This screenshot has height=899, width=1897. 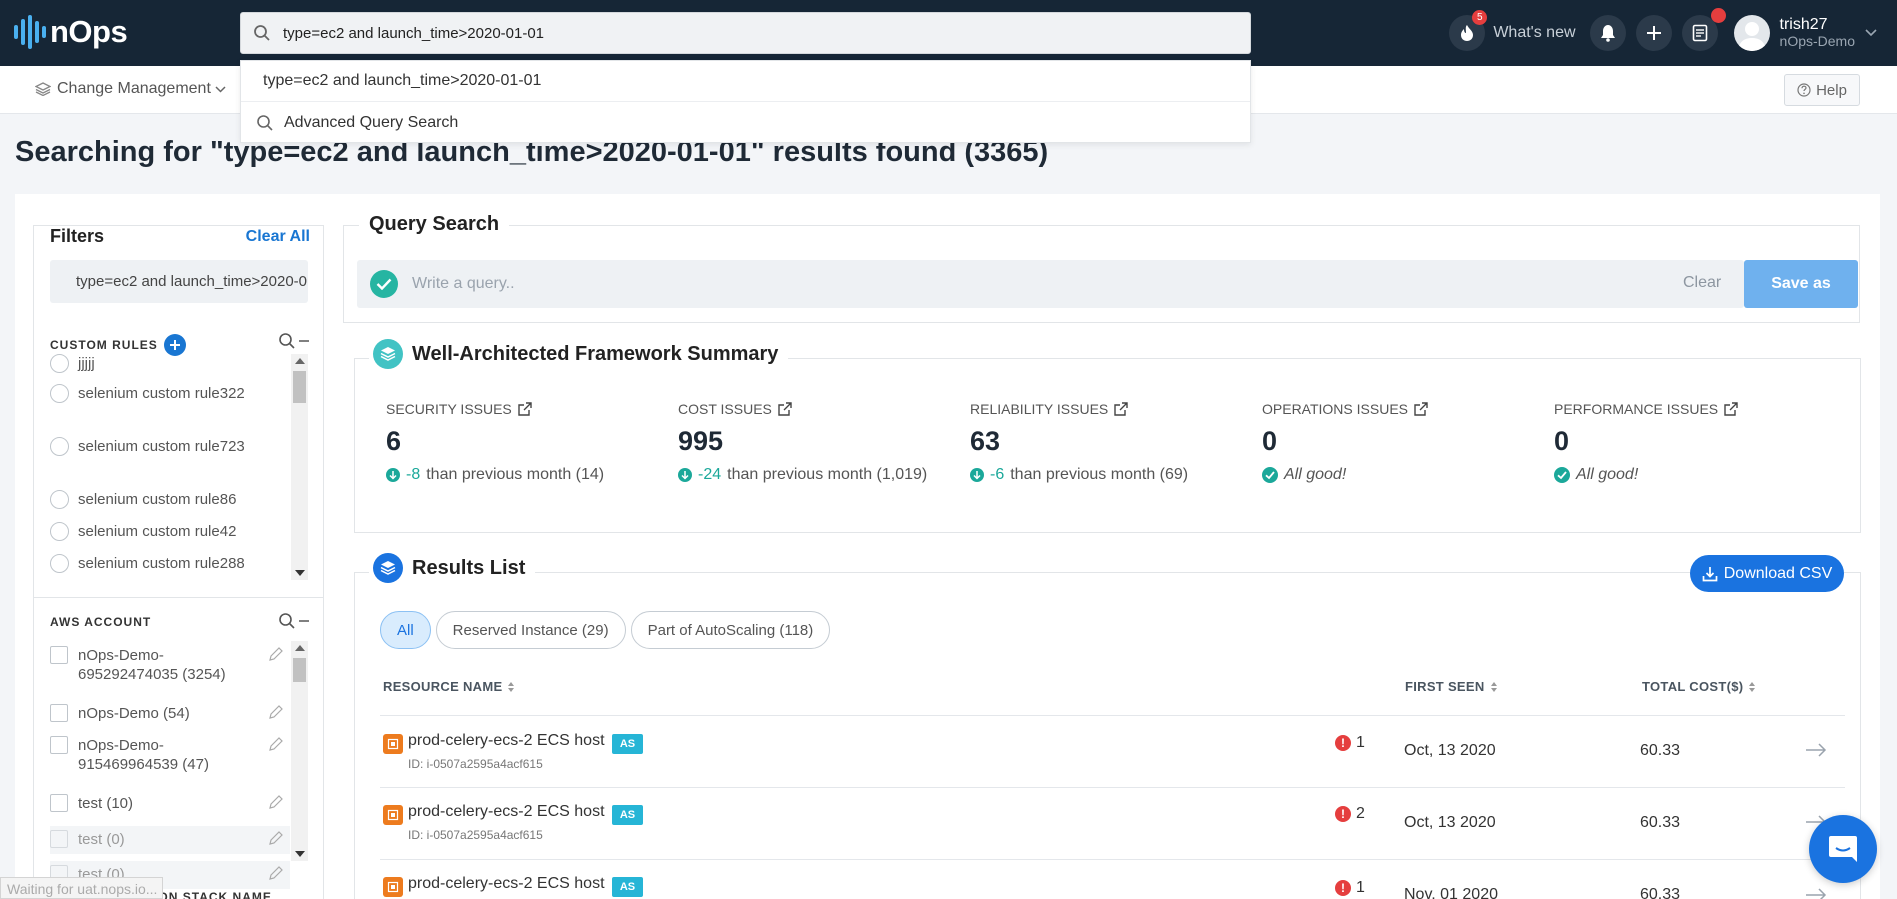 I want to click on custom-rule-label: selenium custom rule723, so click(x=161, y=446).